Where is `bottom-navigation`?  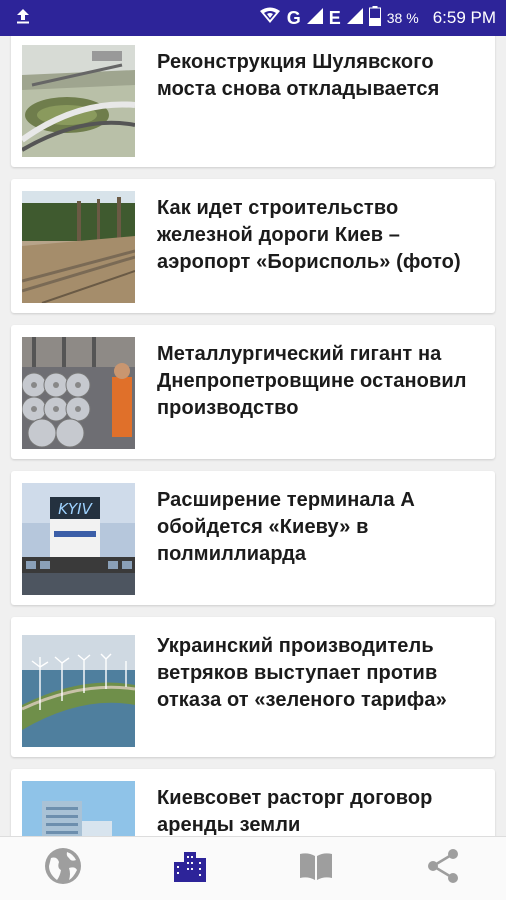
bottom-navigation is located at coordinates (253, 868).